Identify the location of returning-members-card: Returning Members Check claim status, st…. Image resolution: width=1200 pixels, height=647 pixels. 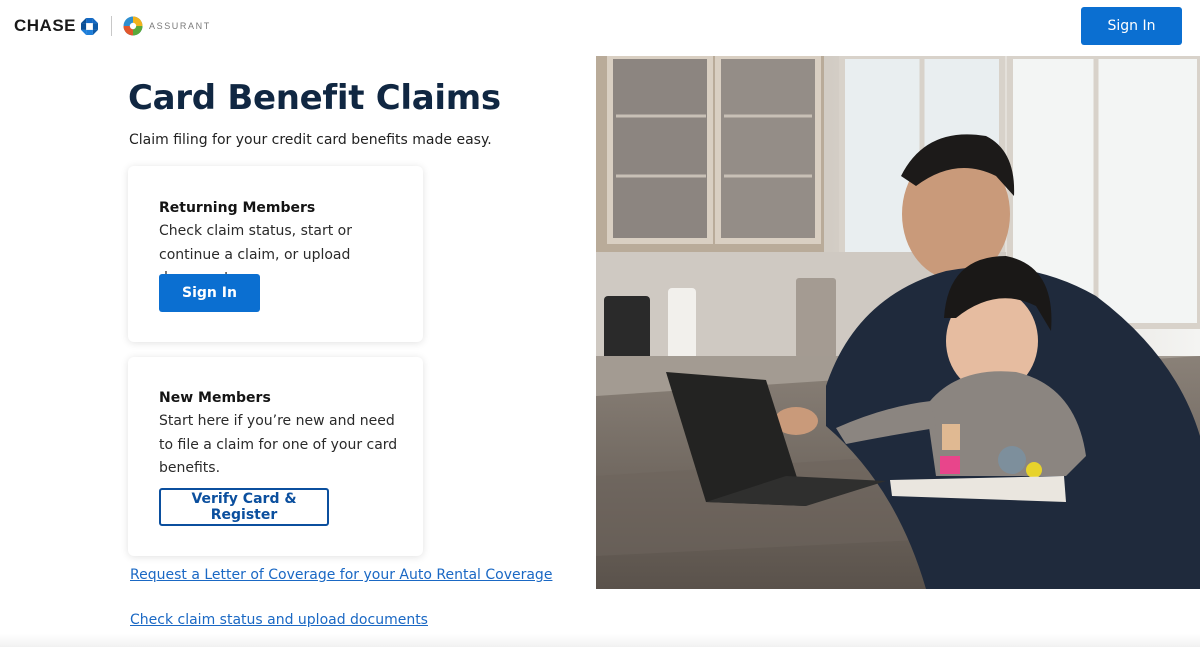
(275, 254).